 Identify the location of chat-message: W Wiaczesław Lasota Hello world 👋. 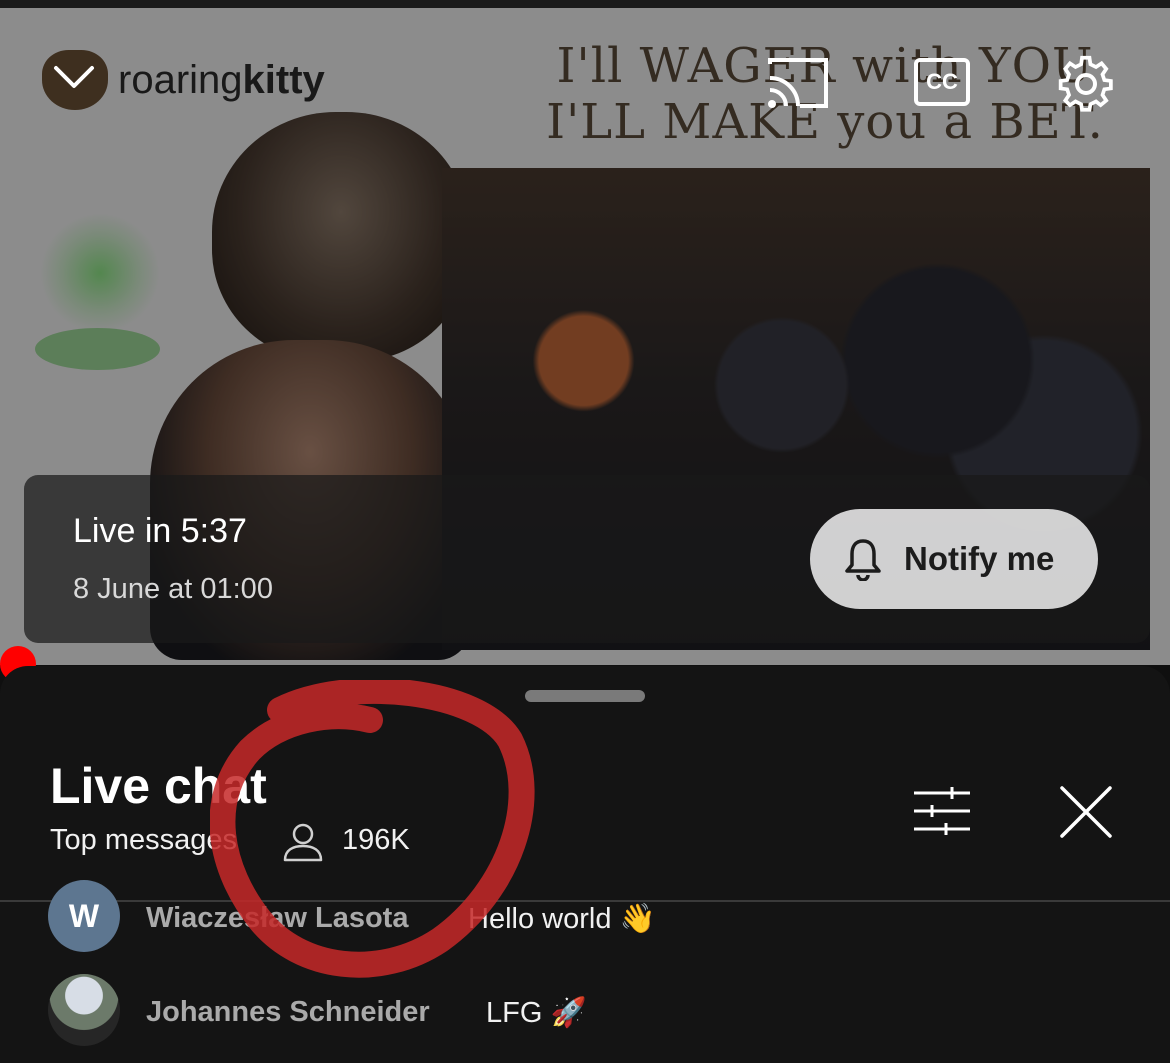
(585, 920).